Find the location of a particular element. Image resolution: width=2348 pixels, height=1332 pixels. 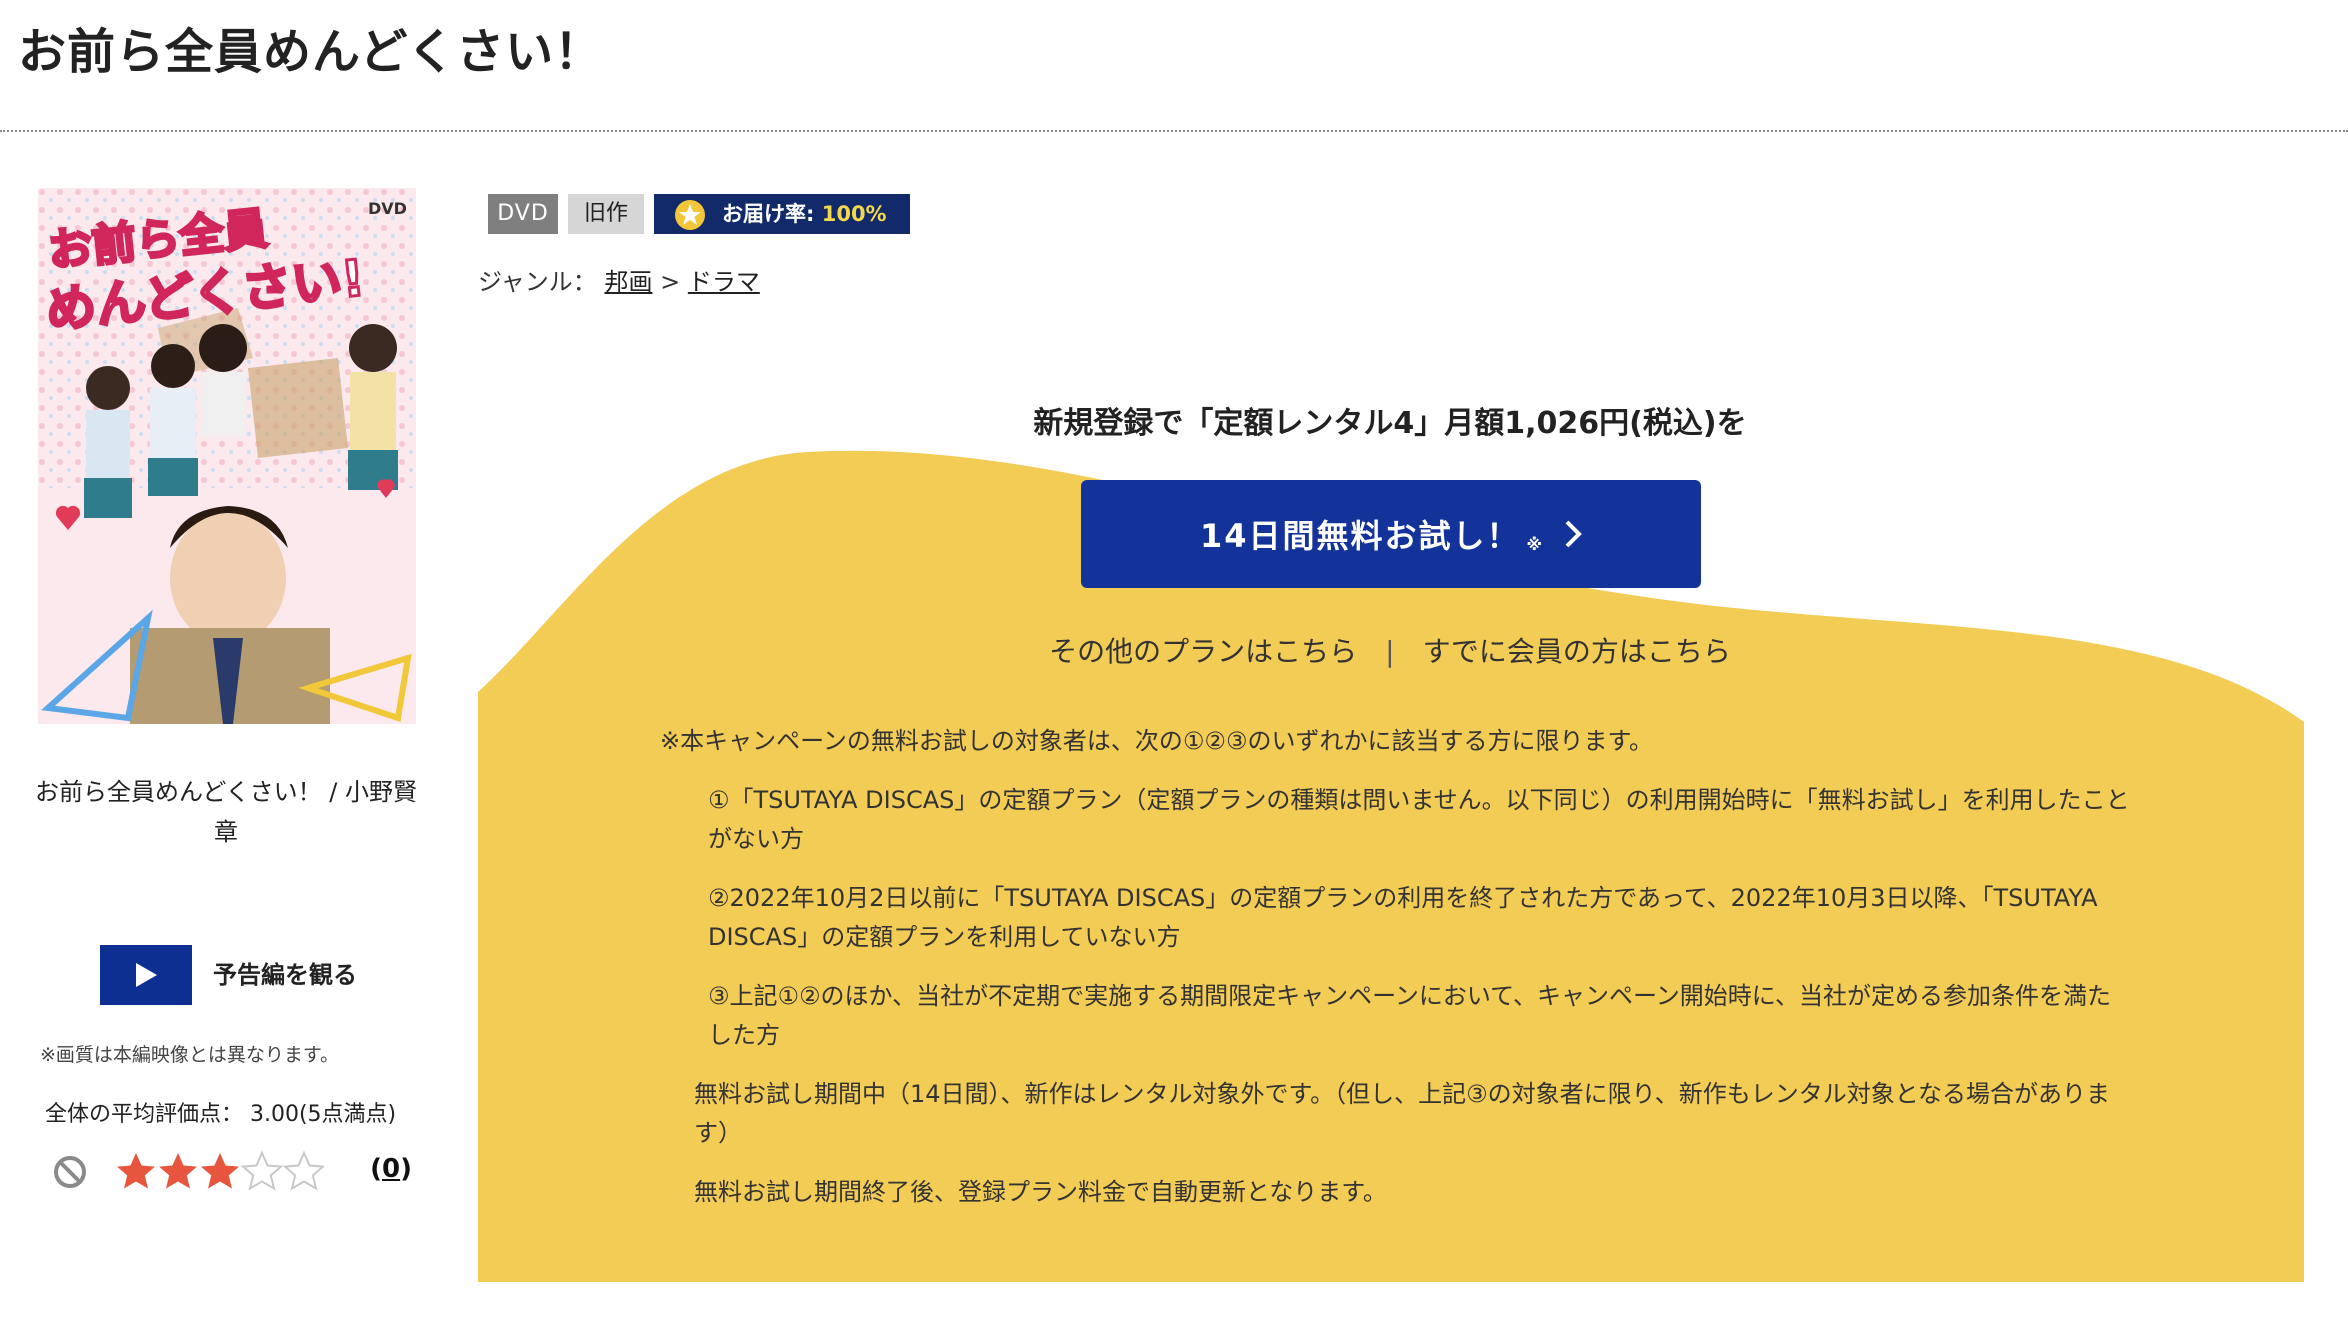

other-plans-link: その他のプランはこちら is located at coordinates (1203, 651).